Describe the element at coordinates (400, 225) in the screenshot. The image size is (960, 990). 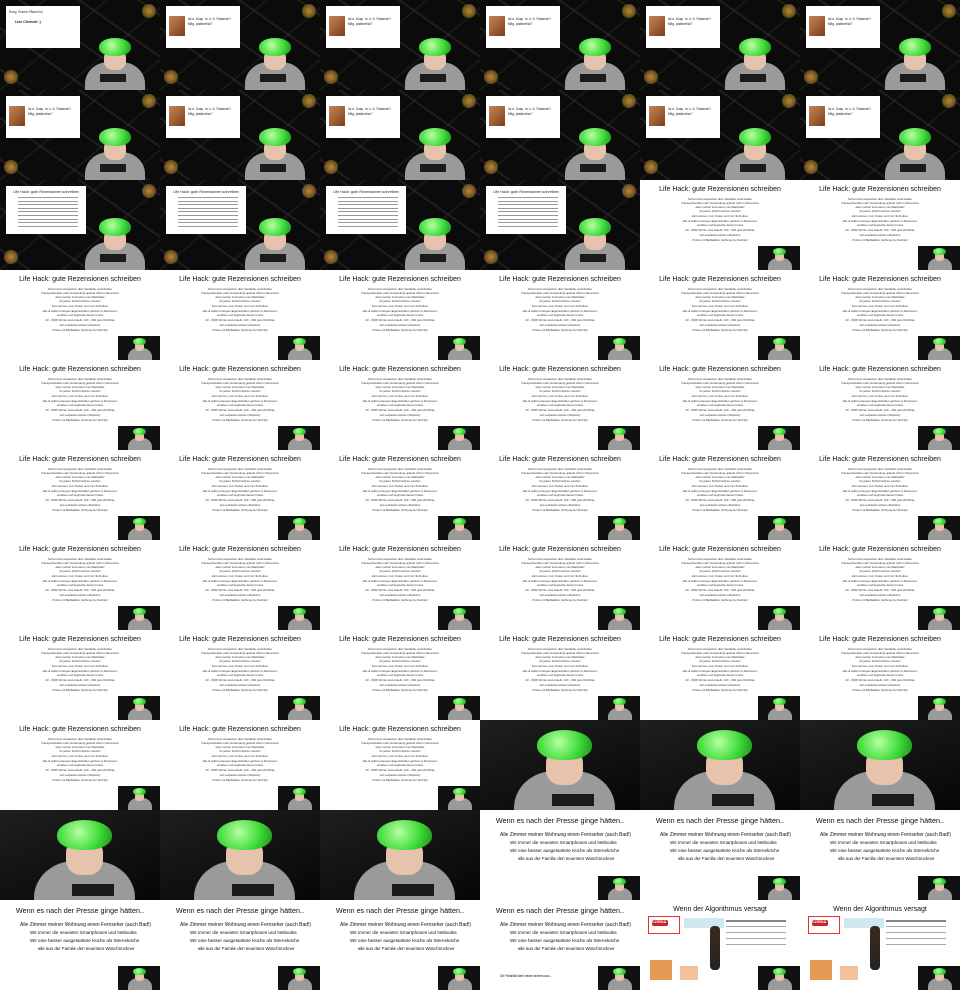
I see `frame-thumbnail: Life Hack: gute Rezensionen schreiben` at that location.